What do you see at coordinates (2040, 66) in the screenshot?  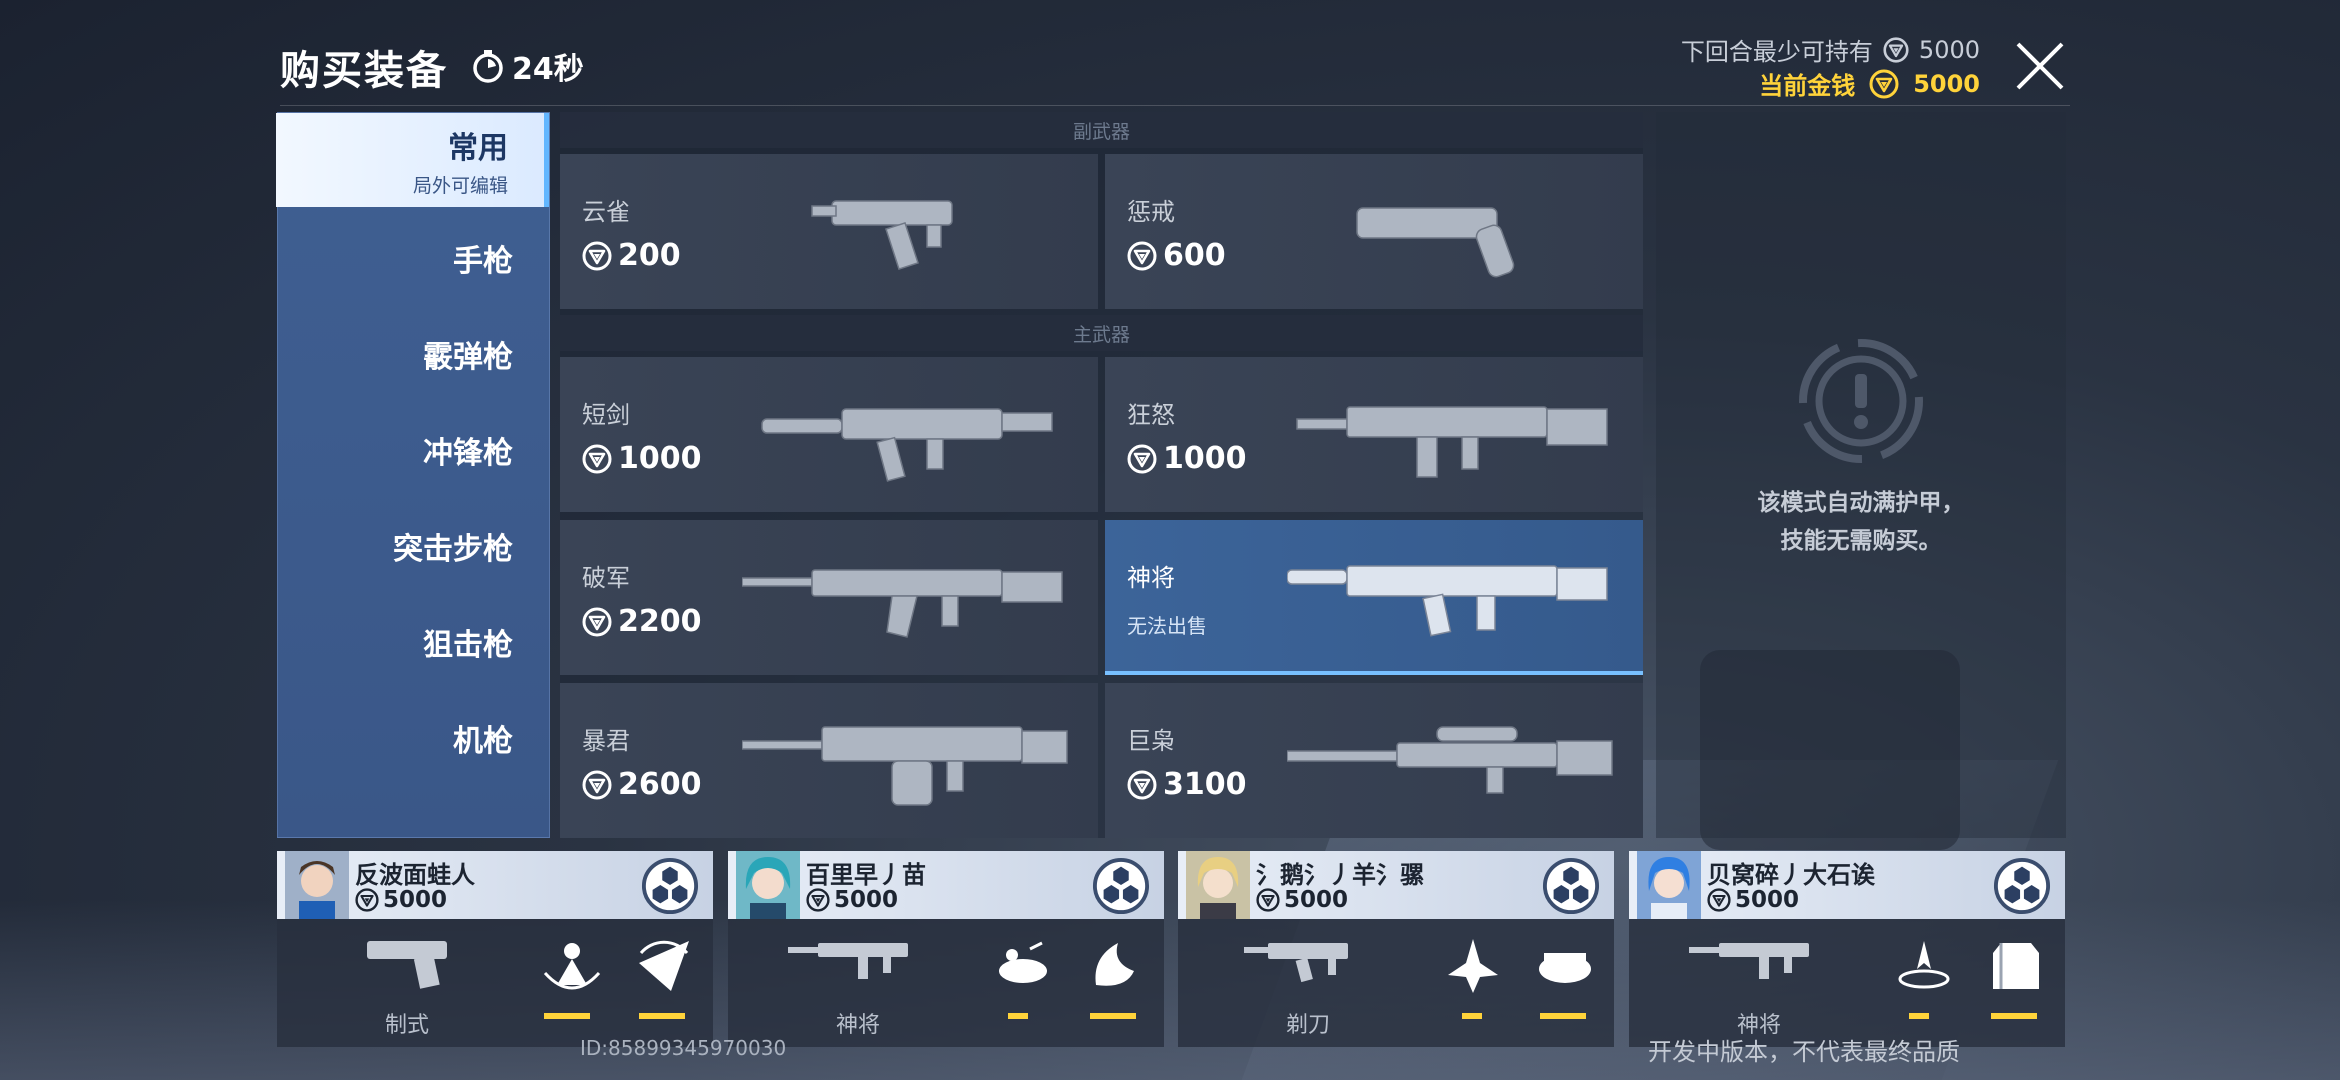 I see `close-icon` at bounding box center [2040, 66].